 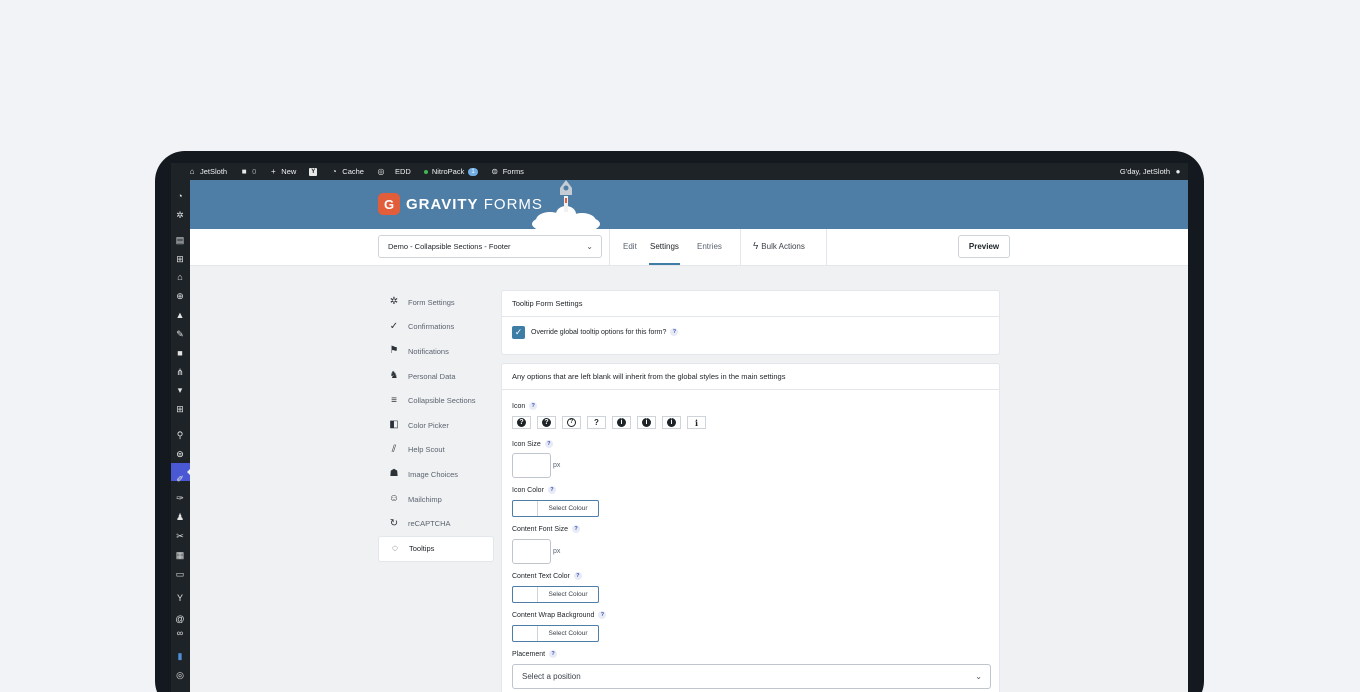 What do you see at coordinates (546, 422) in the screenshot?
I see `icon-choice-question-bold: ?` at bounding box center [546, 422].